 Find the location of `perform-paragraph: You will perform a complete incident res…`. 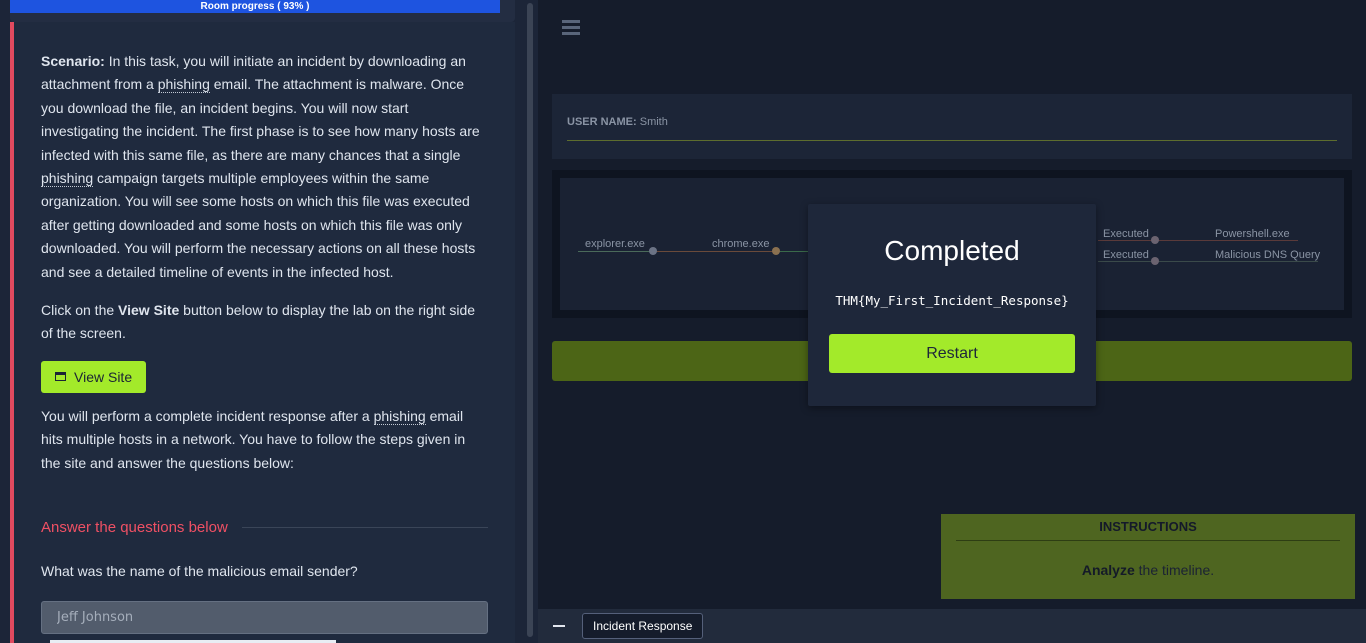

perform-paragraph: You will perform a complete incident res… is located at coordinates (263, 440).